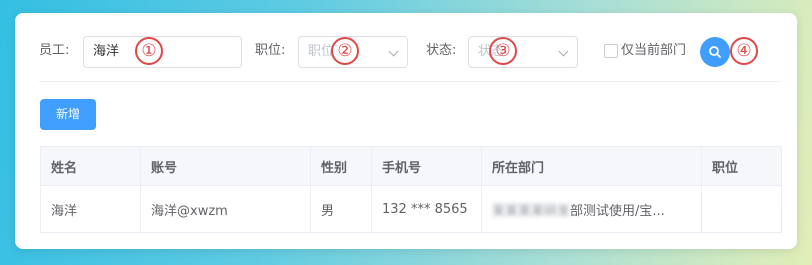 The height and width of the screenshot is (265, 812). I want to click on table-header-row: 姓名 账号 性别 手机号 所在部门 职位, so click(411, 166).